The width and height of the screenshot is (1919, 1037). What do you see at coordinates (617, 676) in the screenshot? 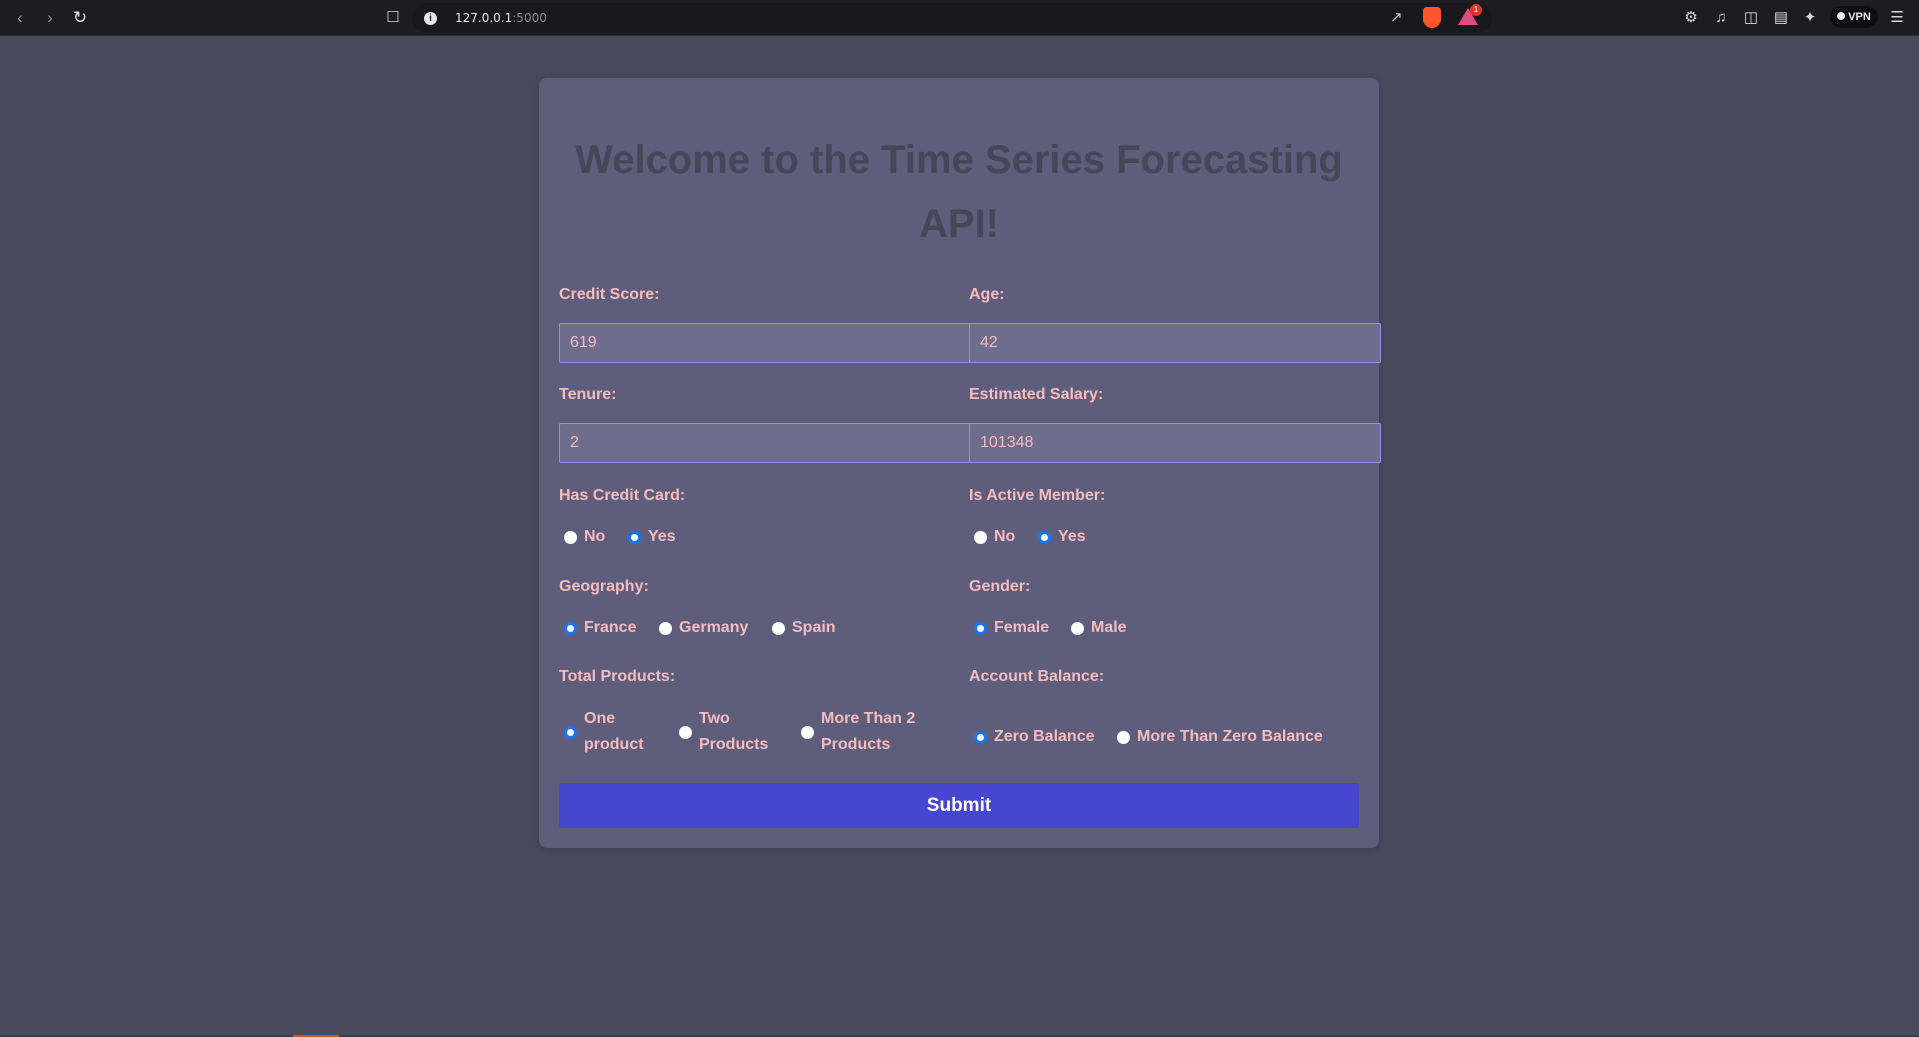
I see `total-products-label: Total Products:` at bounding box center [617, 676].